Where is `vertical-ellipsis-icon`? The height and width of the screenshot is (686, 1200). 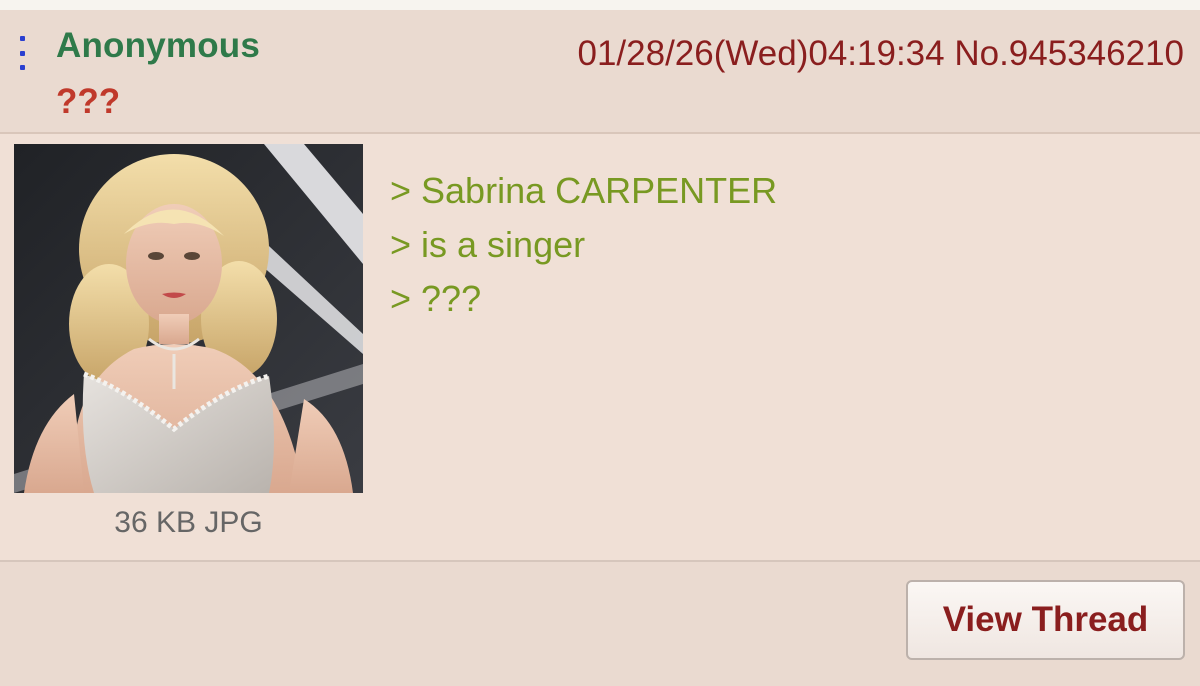
vertical-ellipsis-icon is located at coordinates (22, 53).